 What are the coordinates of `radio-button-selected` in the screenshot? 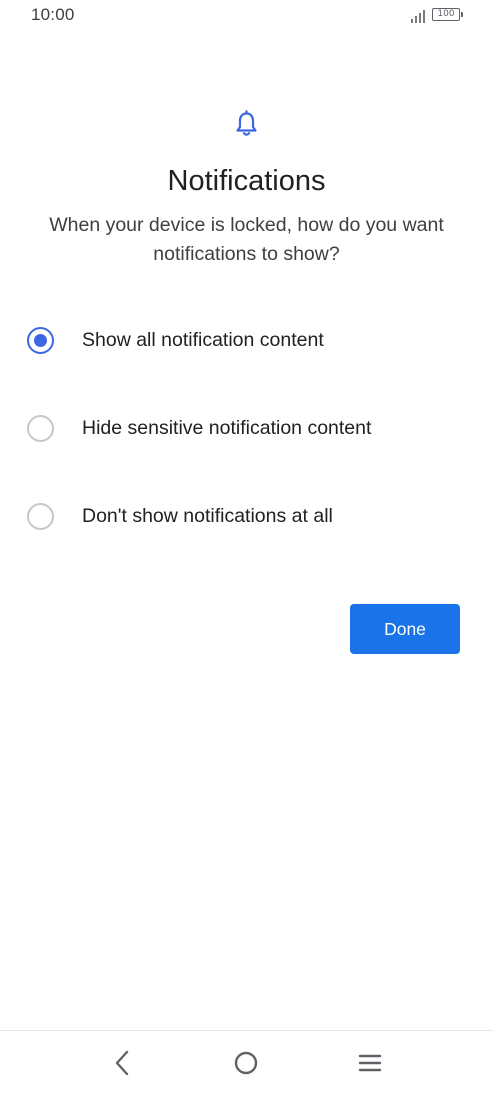 It's located at (40, 340).